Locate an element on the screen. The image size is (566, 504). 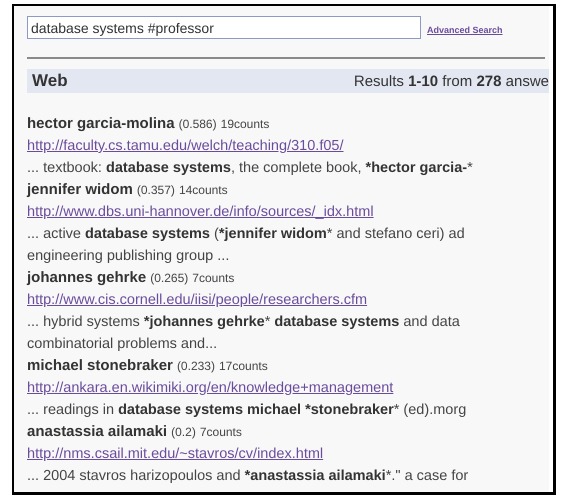
result-score: (0.233) is located at coordinates (195, 366).